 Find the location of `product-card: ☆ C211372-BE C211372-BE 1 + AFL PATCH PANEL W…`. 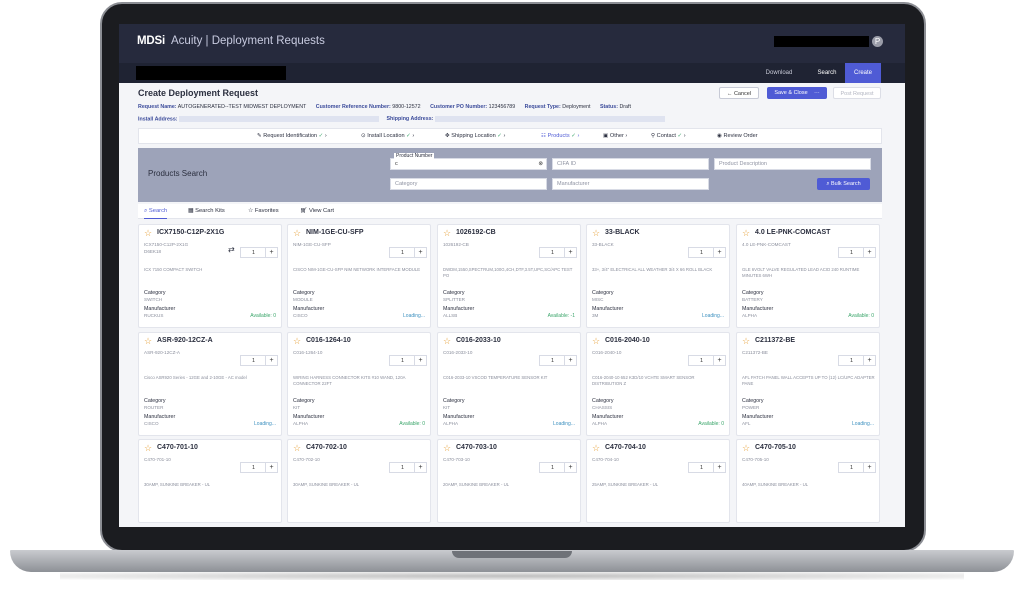

product-card: ☆ C211372-BE C211372-BE 1 + AFL PATCH PANEL W… is located at coordinates (808, 384).